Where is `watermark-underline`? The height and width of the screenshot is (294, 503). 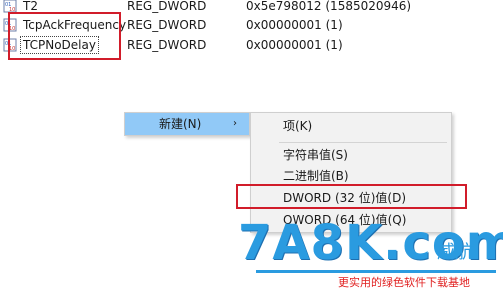 watermark-underline is located at coordinates (376, 271).